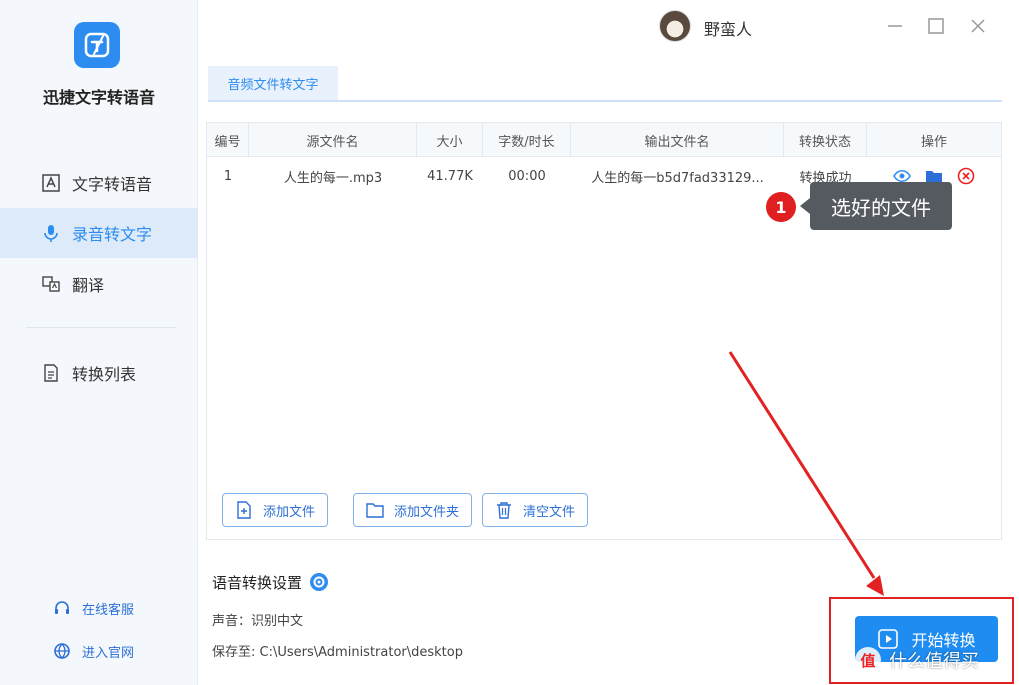 The height and width of the screenshot is (685, 1019). I want to click on app-name: 迅捷文字转语音, so click(98, 97).